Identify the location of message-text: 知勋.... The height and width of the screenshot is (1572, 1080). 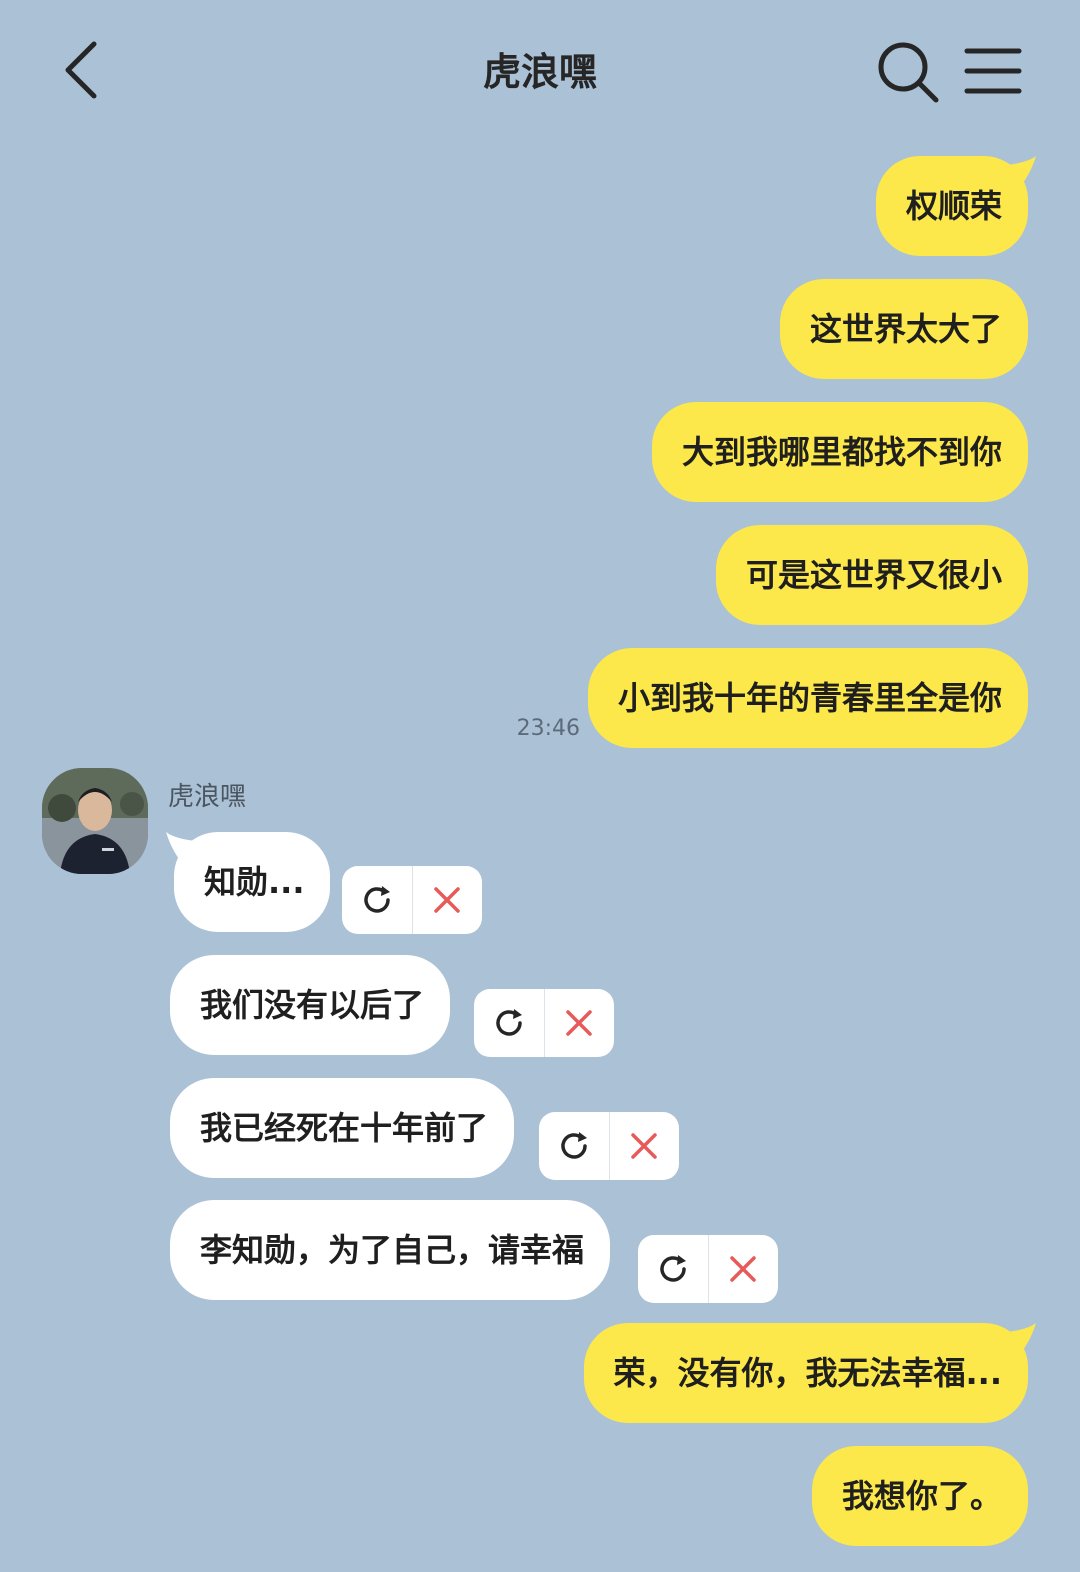
(254, 882).